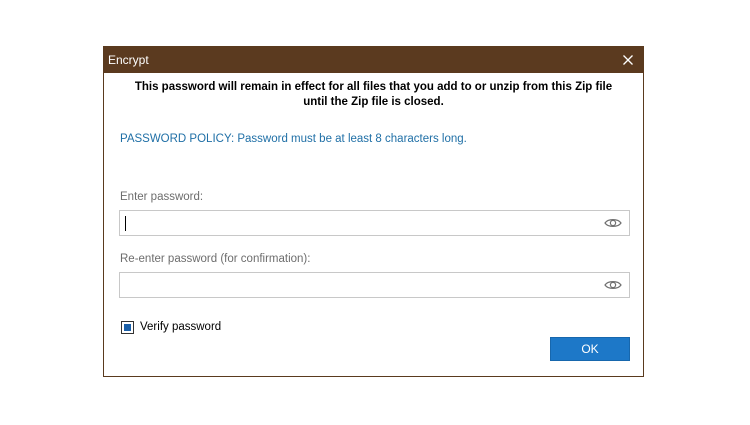 This screenshot has height=425, width=750. Describe the element at coordinates (373, 102) in the screenshot. I see `message-line-2: until the Zip file is closed.` at that location.